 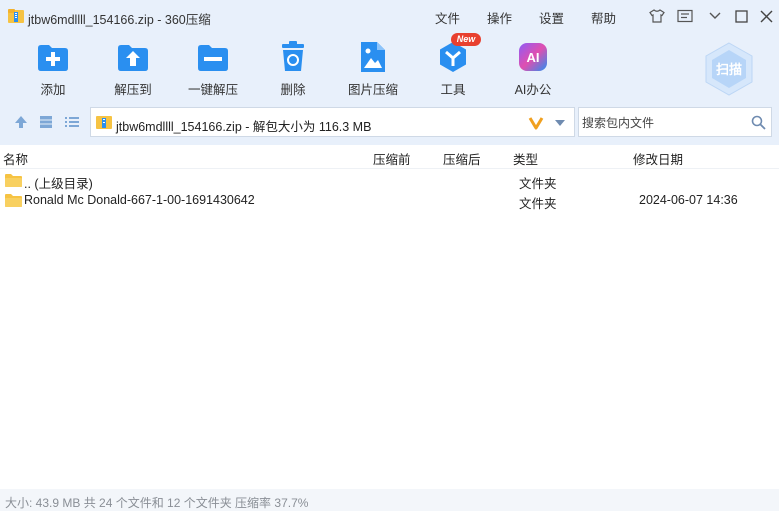 What do you see at coordinates (715, 16) in the screenshot?
I see `dropdown-menu-icon` at bounding box center [715, 16].